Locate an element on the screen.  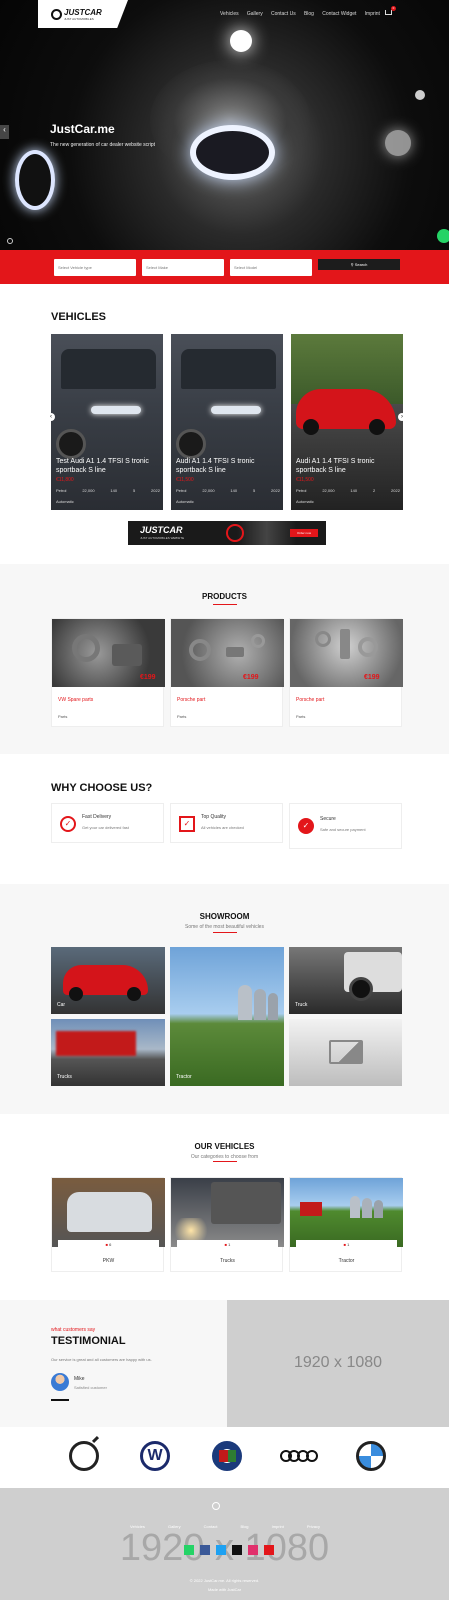
social-icons is located at coordinates (229, 1550).